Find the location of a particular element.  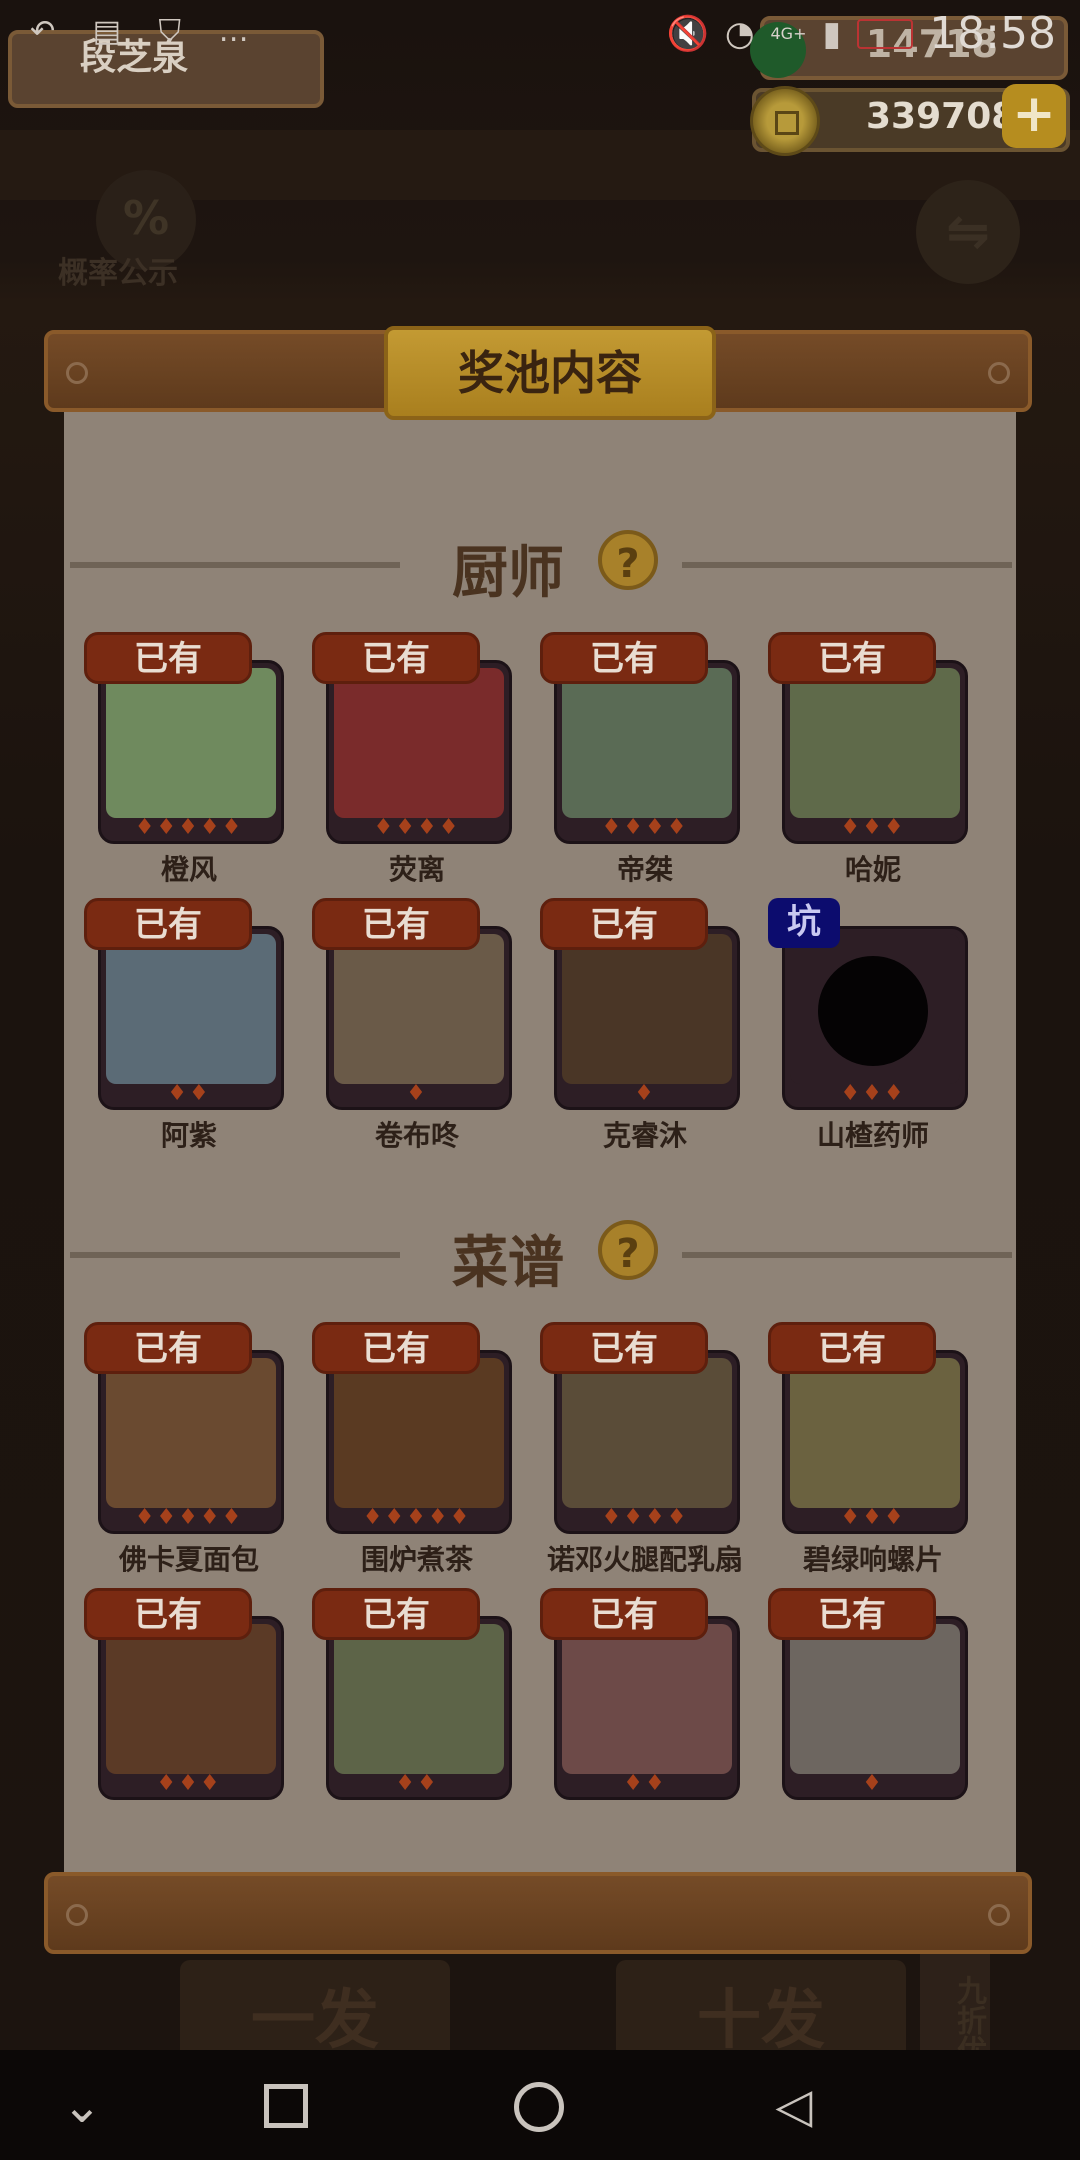

home-icon is located at coordinates (539, 2107).